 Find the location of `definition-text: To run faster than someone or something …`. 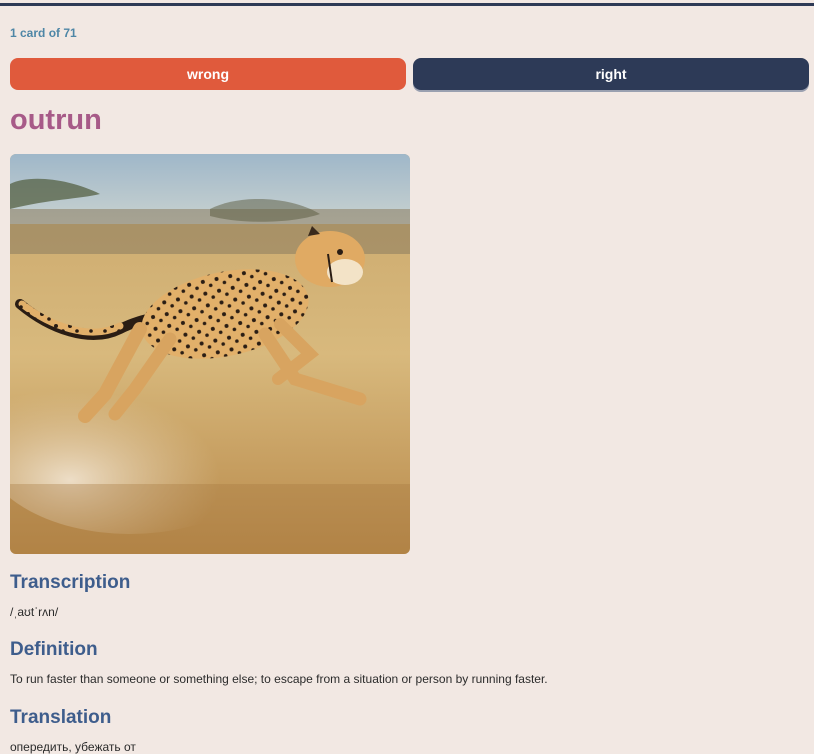

definition-text: To run faster than someone or something … is located at coordinates (279, 679).